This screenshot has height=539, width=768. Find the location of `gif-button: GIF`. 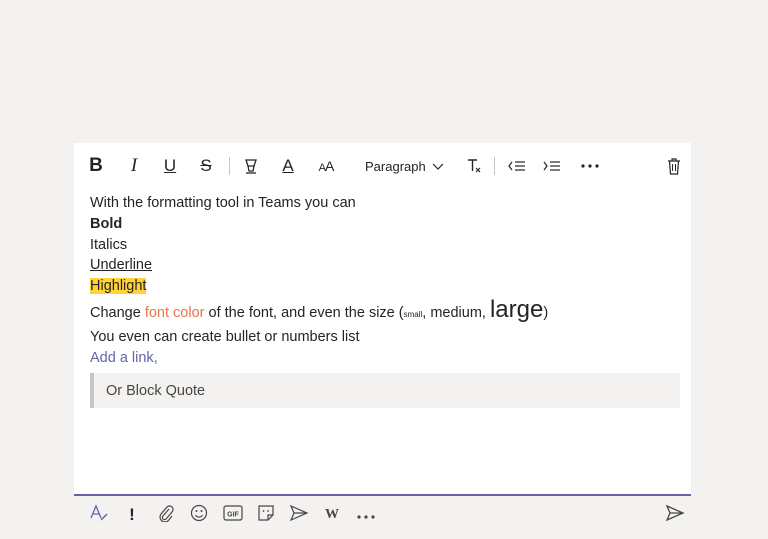

gif-button: GIF is located at coordinates (233, 515).